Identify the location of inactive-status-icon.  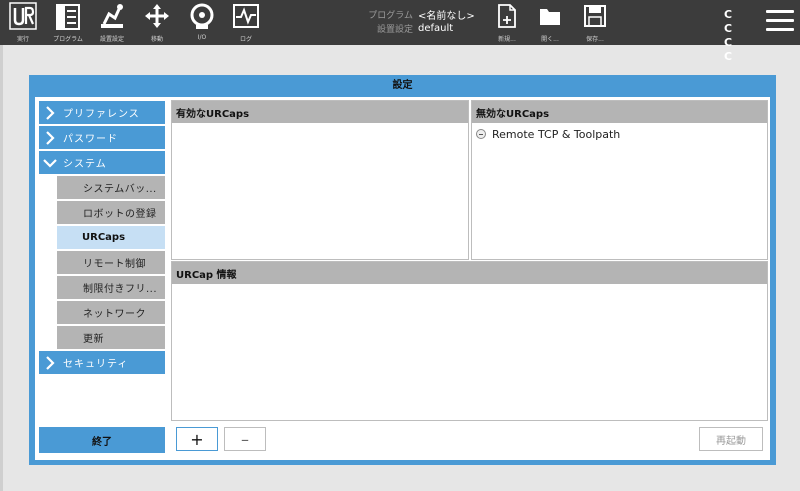
(481, 134).